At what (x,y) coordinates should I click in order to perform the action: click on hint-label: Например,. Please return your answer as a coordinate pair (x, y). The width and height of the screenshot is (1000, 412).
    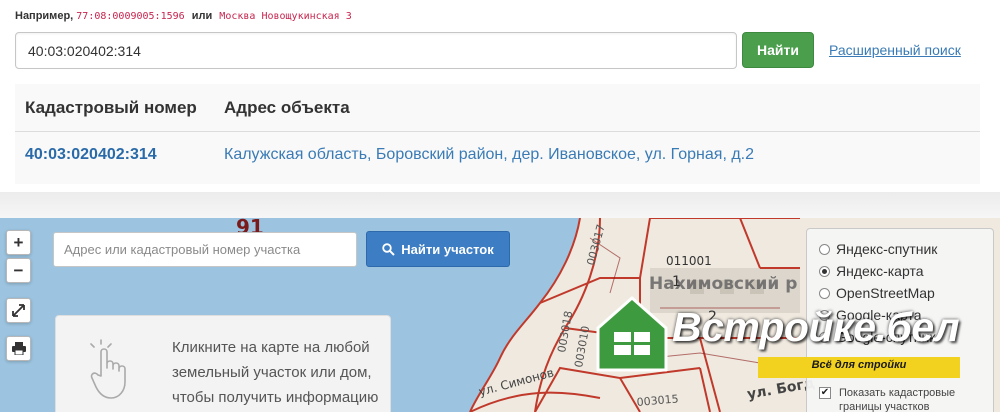
    Looking at the image, I should click on (44, 16).